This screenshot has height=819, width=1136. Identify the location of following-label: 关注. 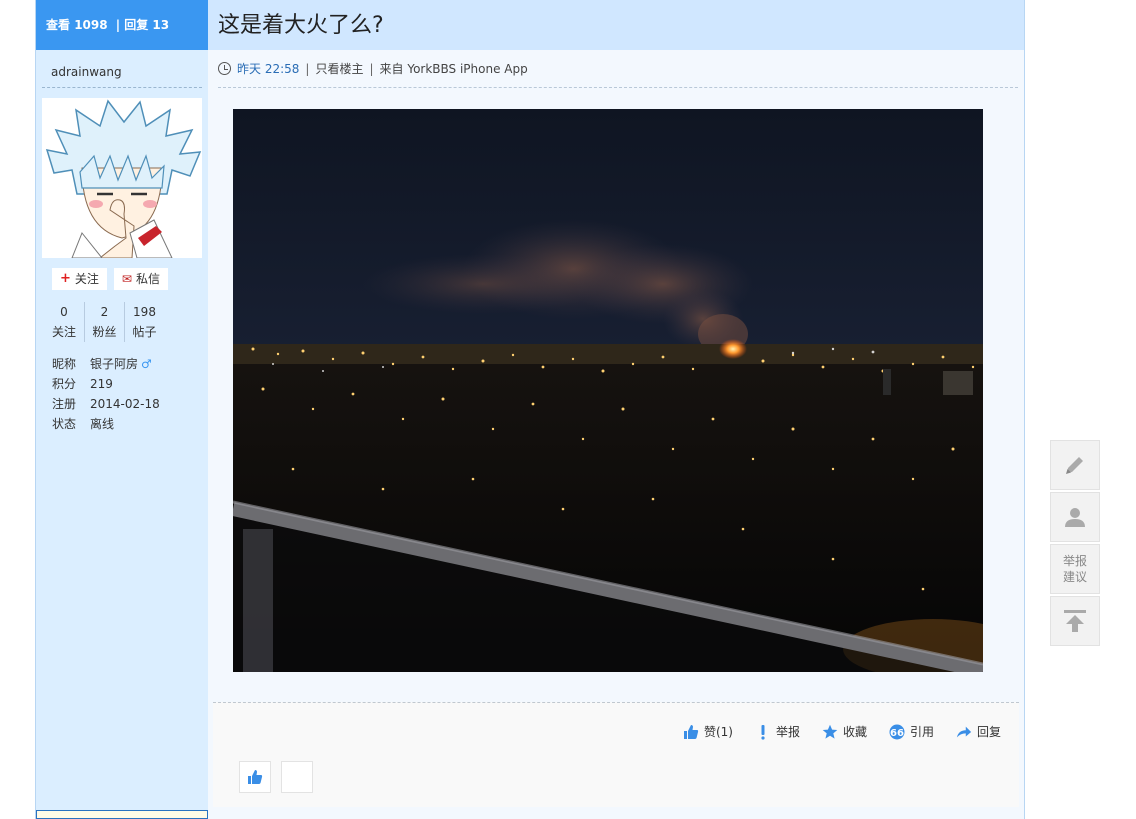
(63, 332).